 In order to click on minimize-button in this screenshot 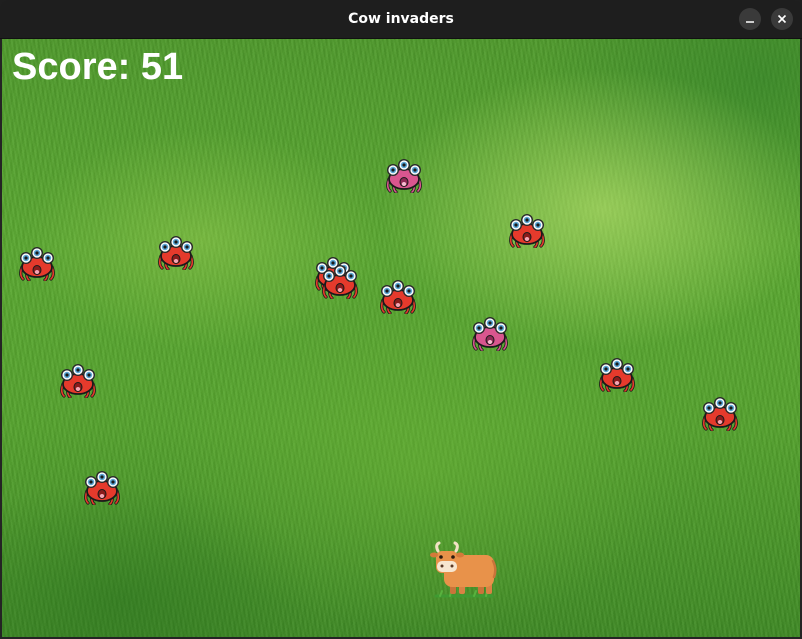, I will do `click(750, 19)`.